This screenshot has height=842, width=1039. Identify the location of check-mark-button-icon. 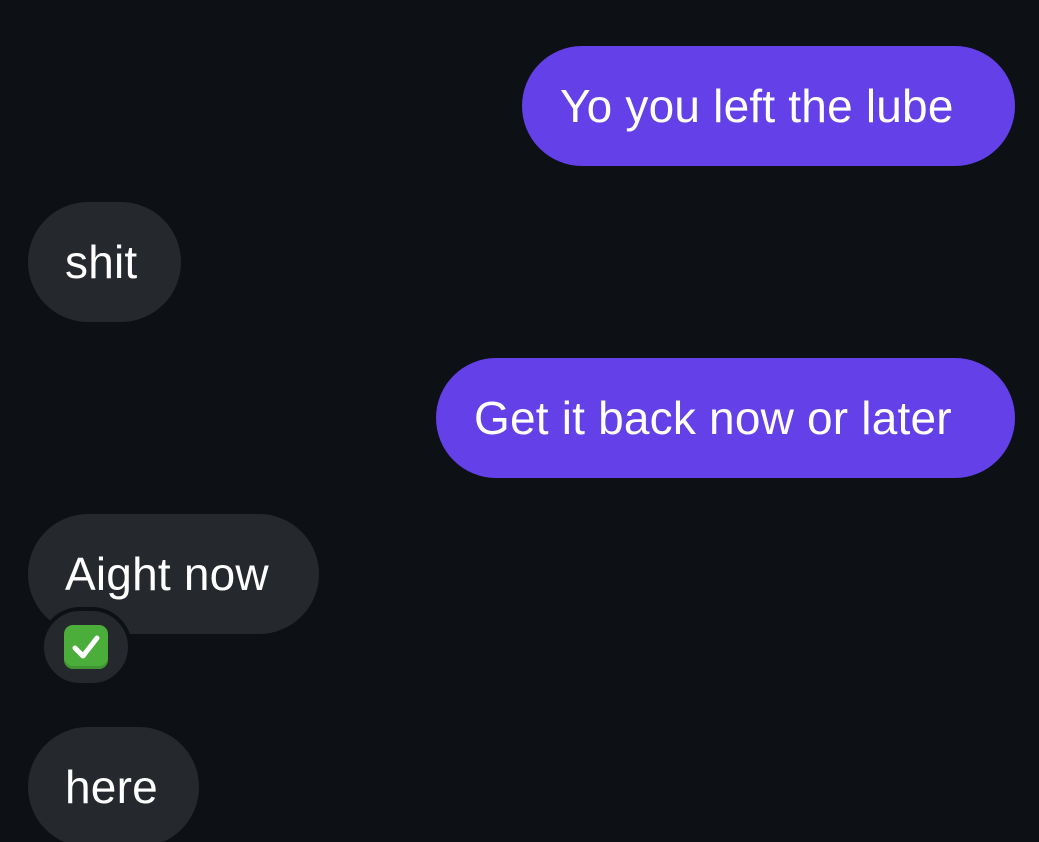
(86, 647).